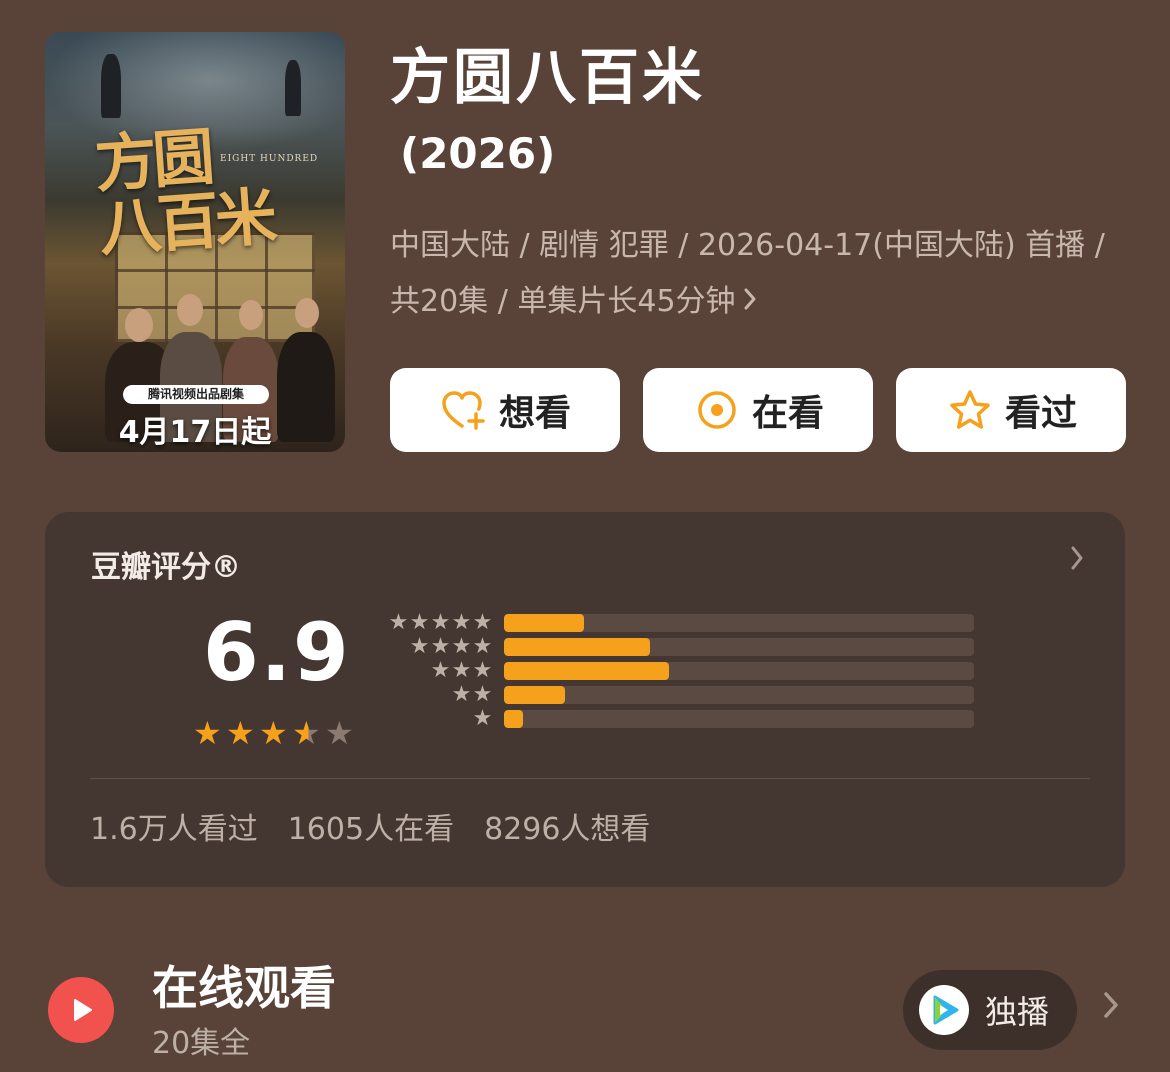 Image resolution: width=1170 pixels, height=1072 pixels. What do you see at coordinates (196, 394) in the screenshot?
I see `poster-badge: 腾讯视频出品剧集` at bounding box center [196, 394].